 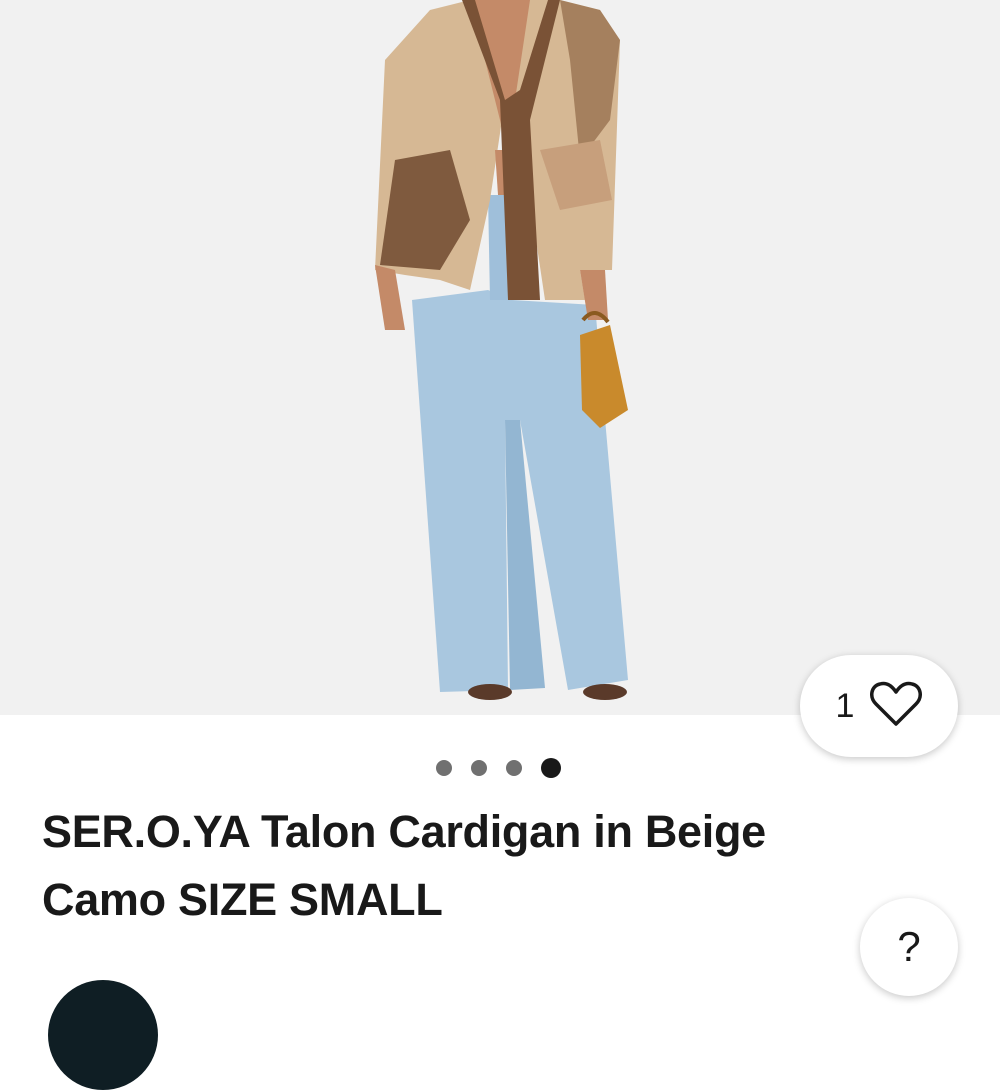 I want to click on heart-outline-icon, so click(x=896, y=706).